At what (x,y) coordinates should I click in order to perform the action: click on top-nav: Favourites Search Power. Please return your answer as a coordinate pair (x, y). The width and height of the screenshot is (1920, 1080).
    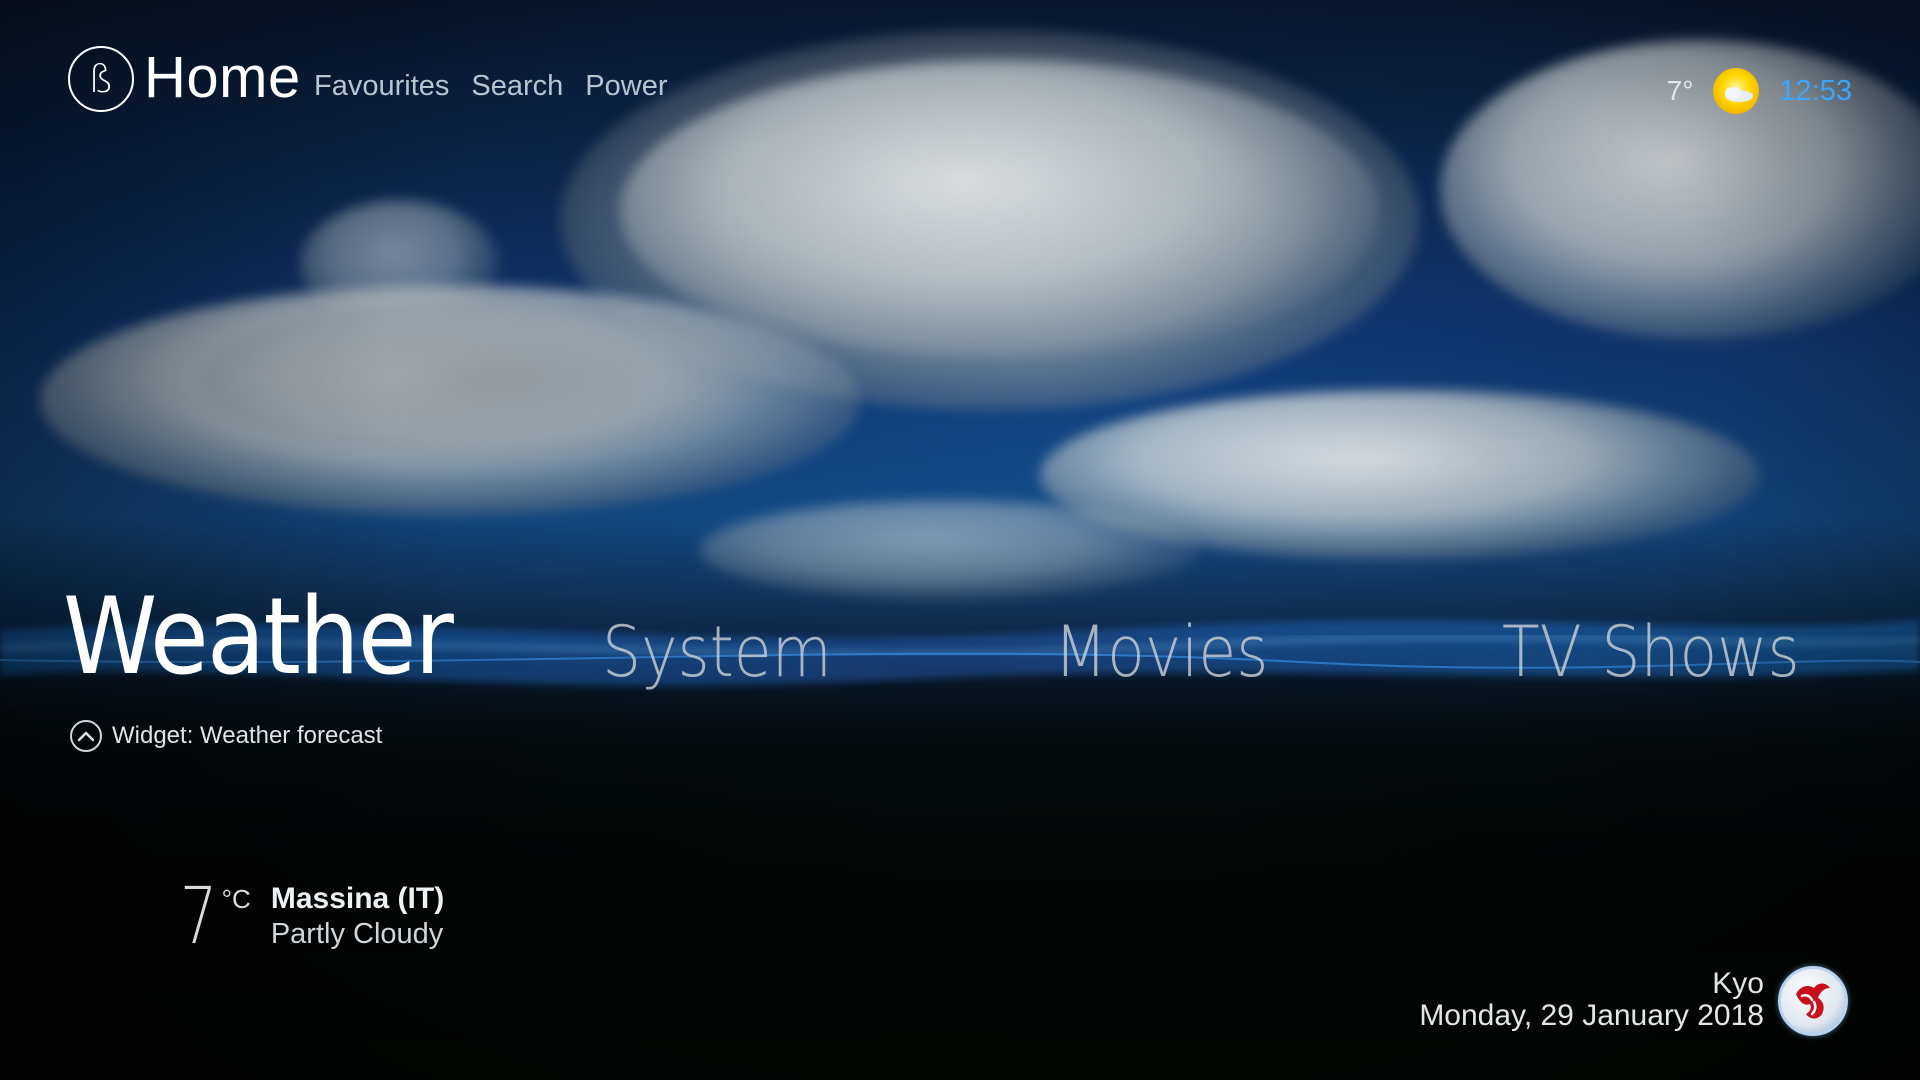
    Looking at the image, I should click on (490, 86).